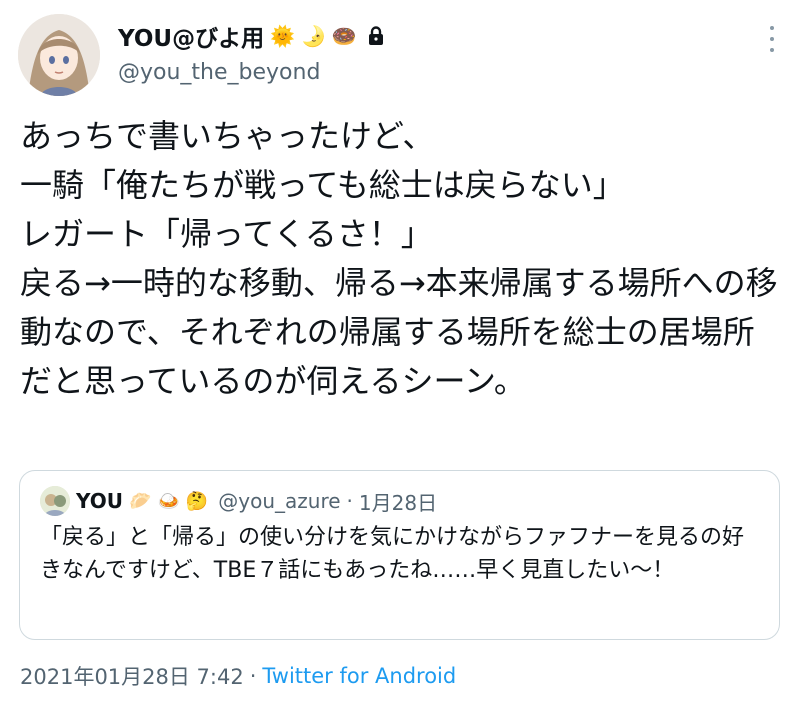 The image size is (800, 708). Describe the element at coordinates (100, 501) in the screenshot. I see `quoted-author-name: YOU` at that location.